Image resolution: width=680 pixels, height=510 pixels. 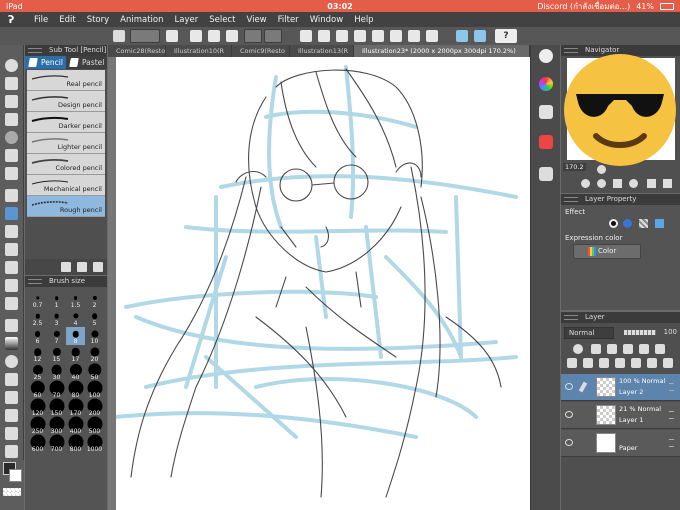 I want to click on brush-size-option: 800, so click(x=75, y=443).